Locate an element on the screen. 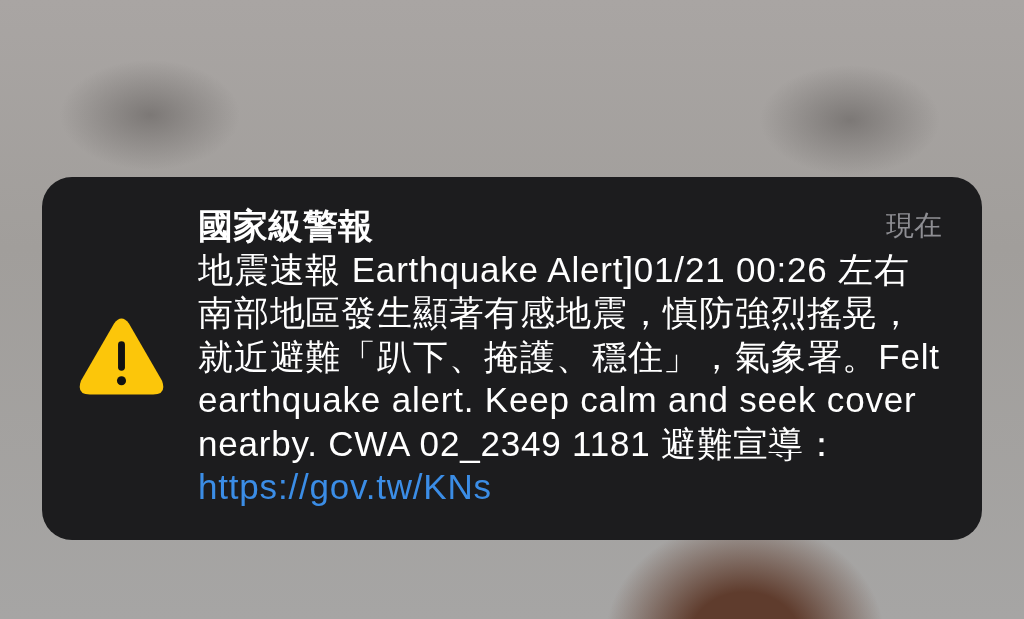 The width and height of the screenshot is (1024, 619). alert-title: 國家級警報 is located at coordinates (285, 226).